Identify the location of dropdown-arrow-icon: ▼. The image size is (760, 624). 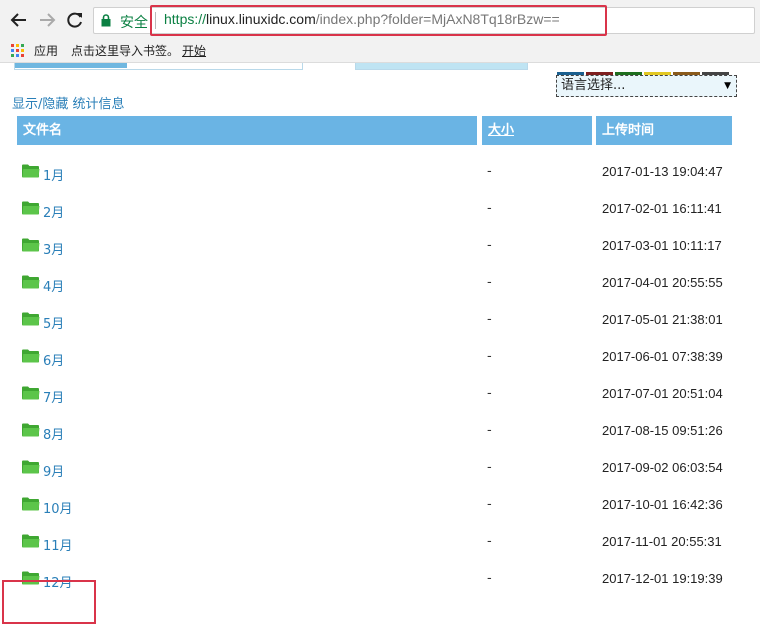
(727, 86).